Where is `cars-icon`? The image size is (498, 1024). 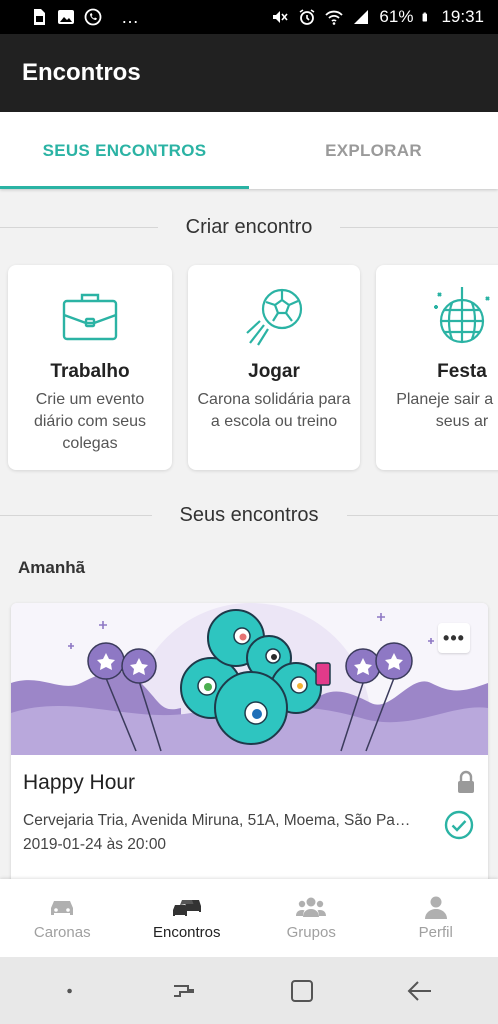 cars-icon is located at coordinates (186, 908).